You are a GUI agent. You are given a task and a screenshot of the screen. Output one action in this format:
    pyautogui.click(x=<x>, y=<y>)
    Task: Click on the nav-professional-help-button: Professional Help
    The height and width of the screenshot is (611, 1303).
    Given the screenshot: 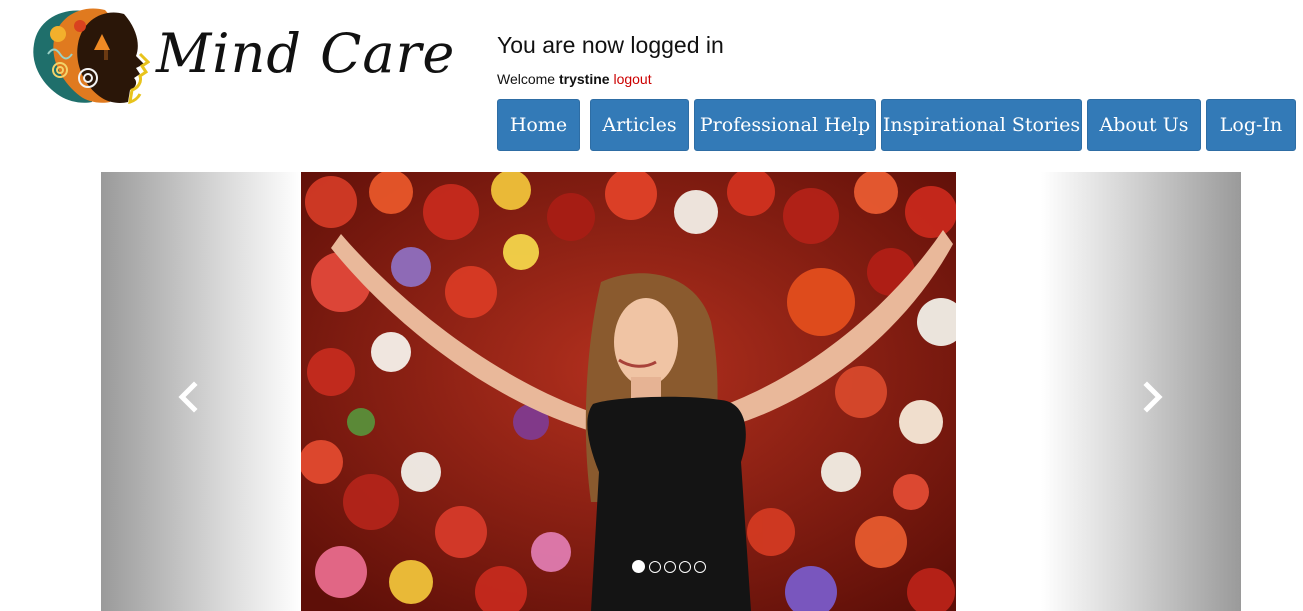 What is the action you would take?
    pyautogui.click(x=785, y=125)
    